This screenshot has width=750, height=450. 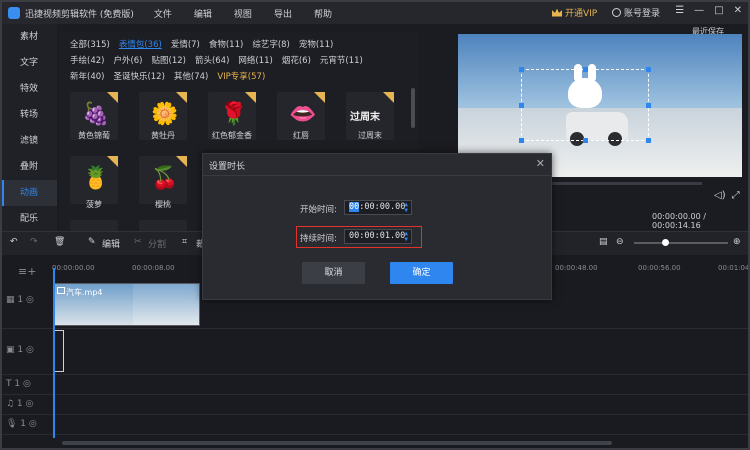 What do you see at coordinates (736, 195) in the screenshot?
I see `fullscreen-icon: ⤢` at bounding box center [736, 195].